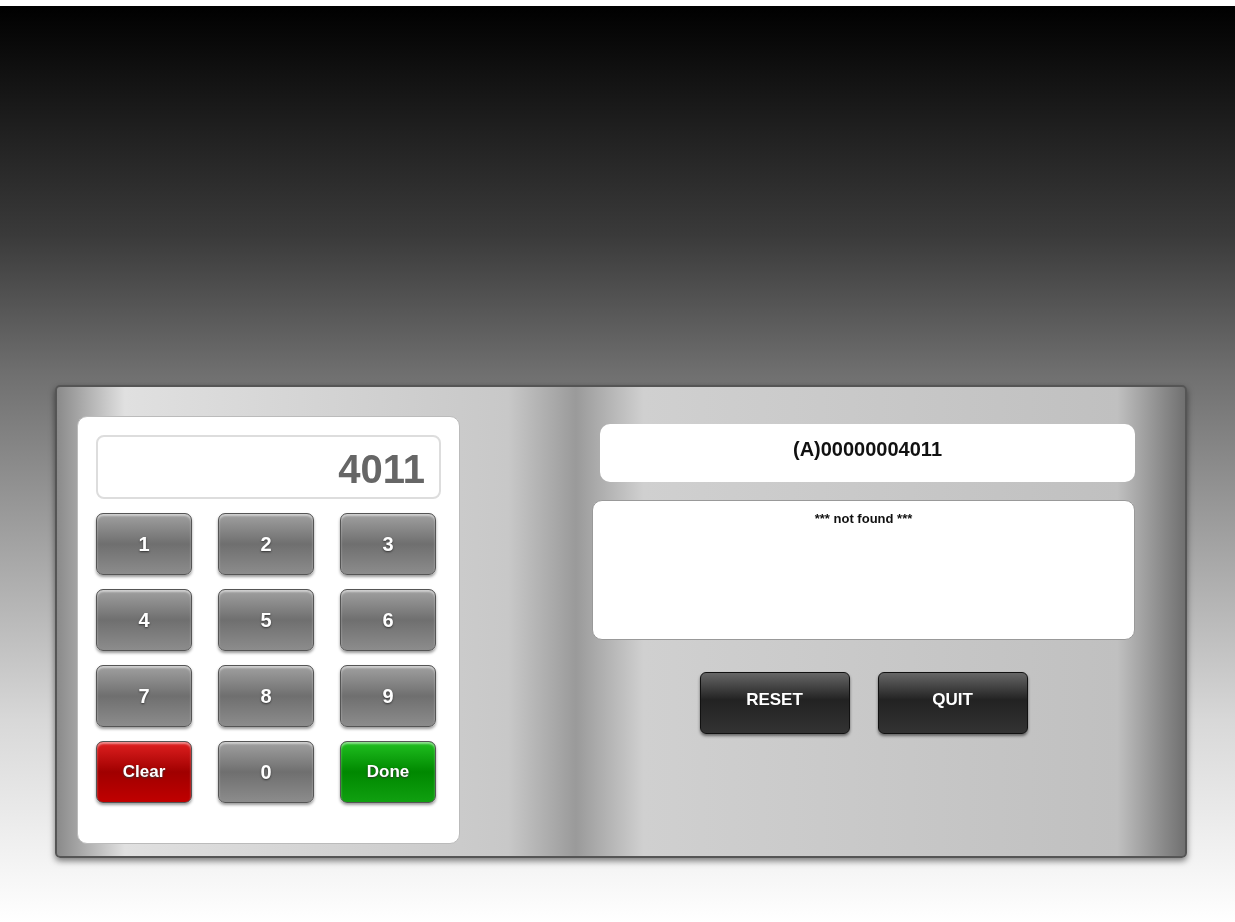 The image size is (1235, 922). I want to click on code-display: (A)00000004011, so click(867, 453).